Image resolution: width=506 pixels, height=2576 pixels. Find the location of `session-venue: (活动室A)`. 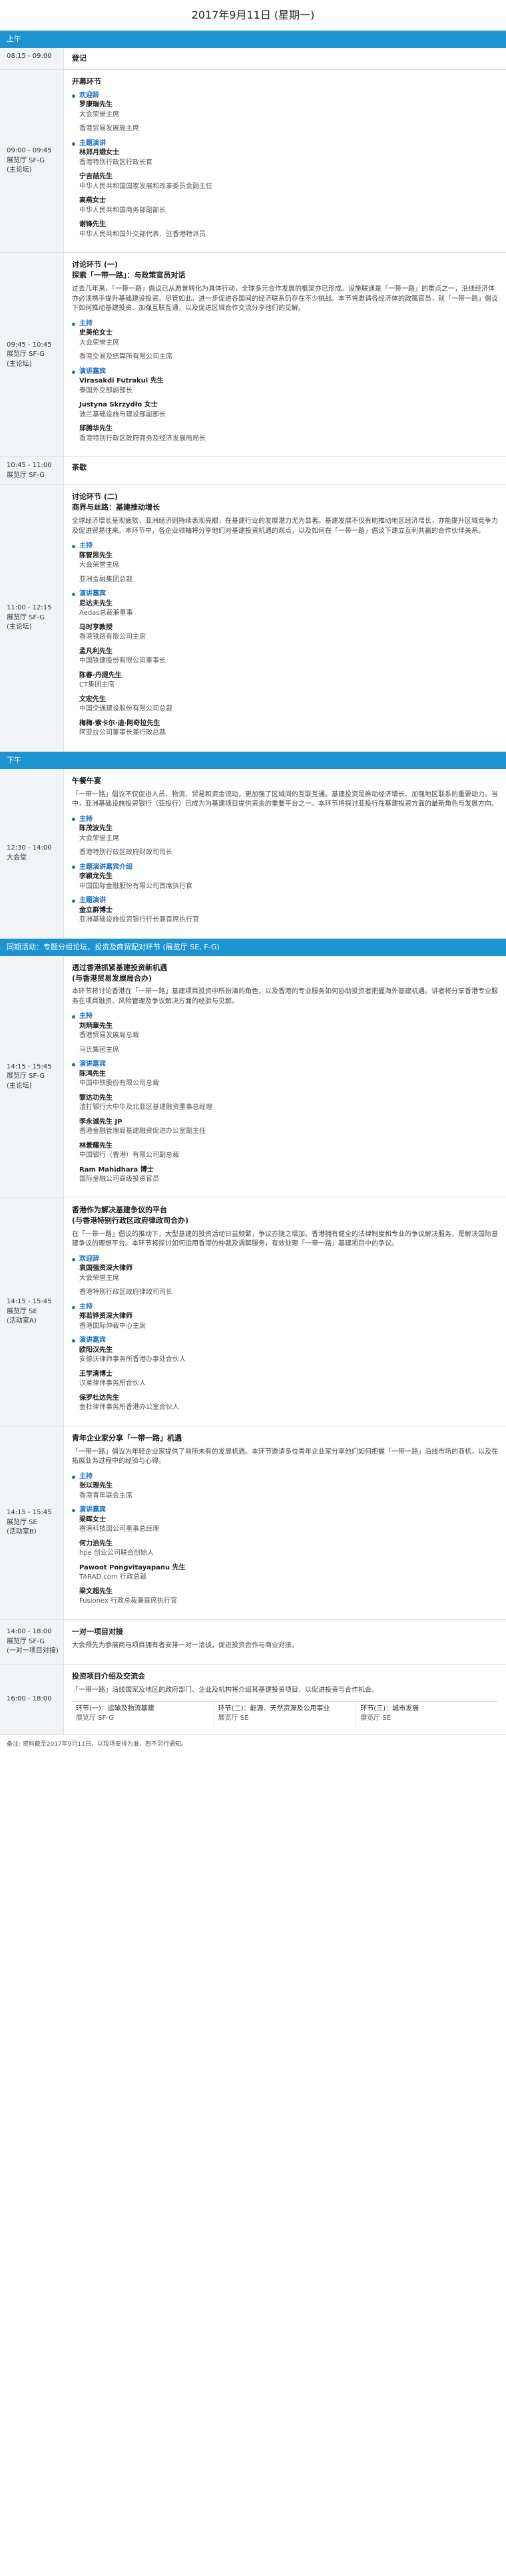

session-venue: (活动室A) is located at coordinates (22, 1321).